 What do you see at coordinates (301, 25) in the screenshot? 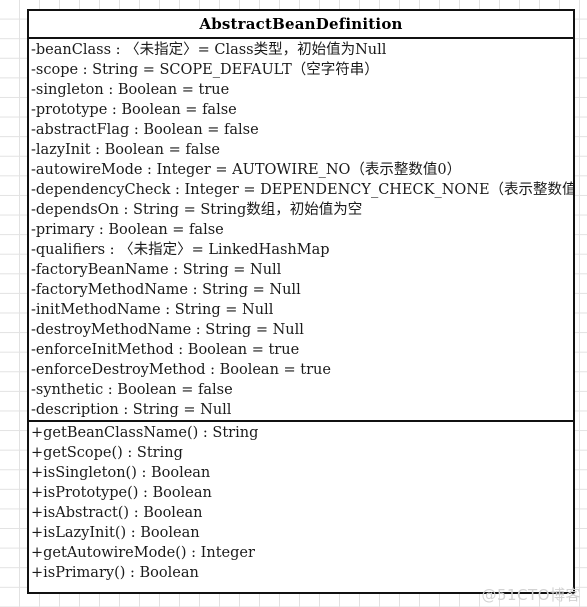
I see `class-name-header: AbstractBeanDefinition` at bounding box center [301, 25].